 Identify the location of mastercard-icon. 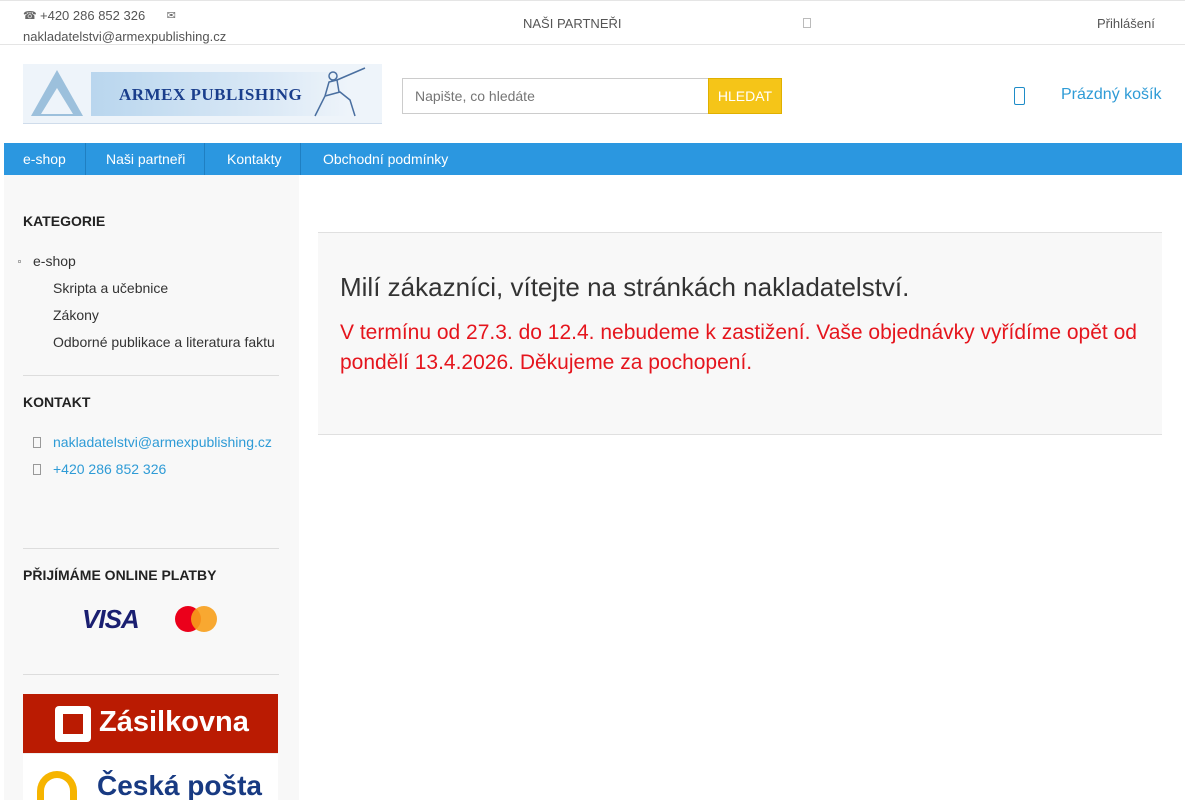
(197, 619).